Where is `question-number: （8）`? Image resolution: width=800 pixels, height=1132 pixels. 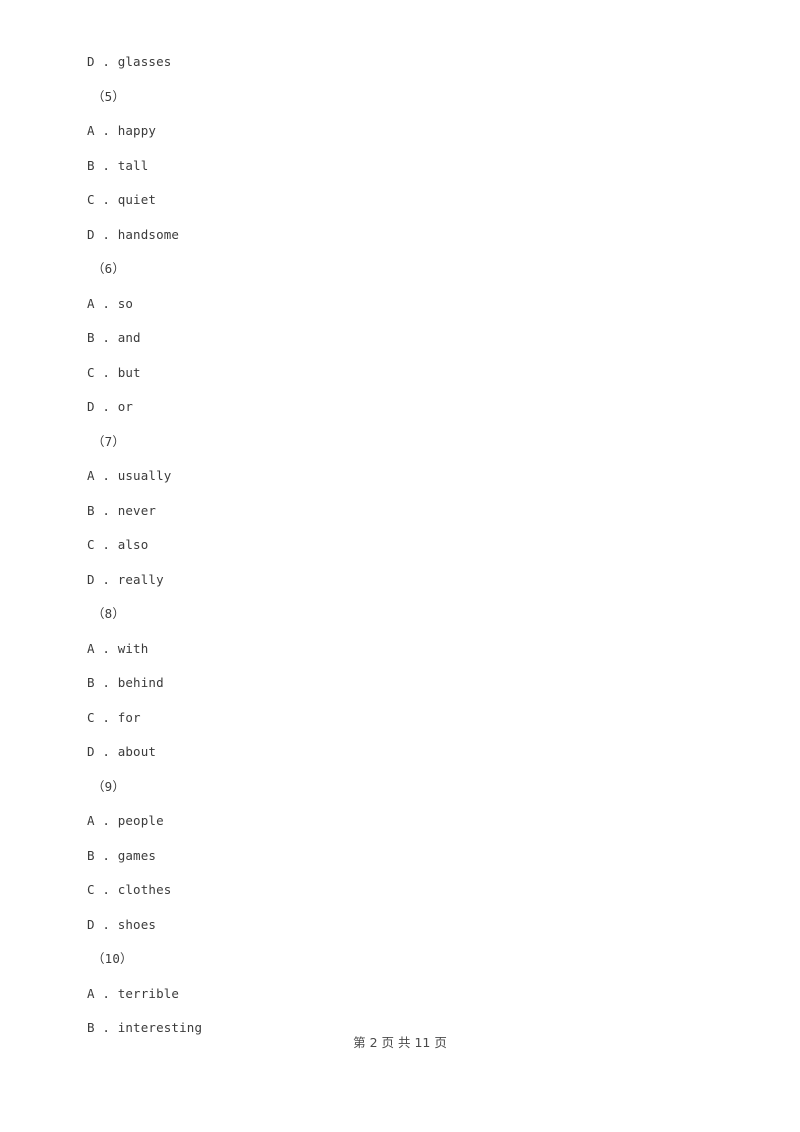
question-number: （8） is located at coordinates (108, 613).